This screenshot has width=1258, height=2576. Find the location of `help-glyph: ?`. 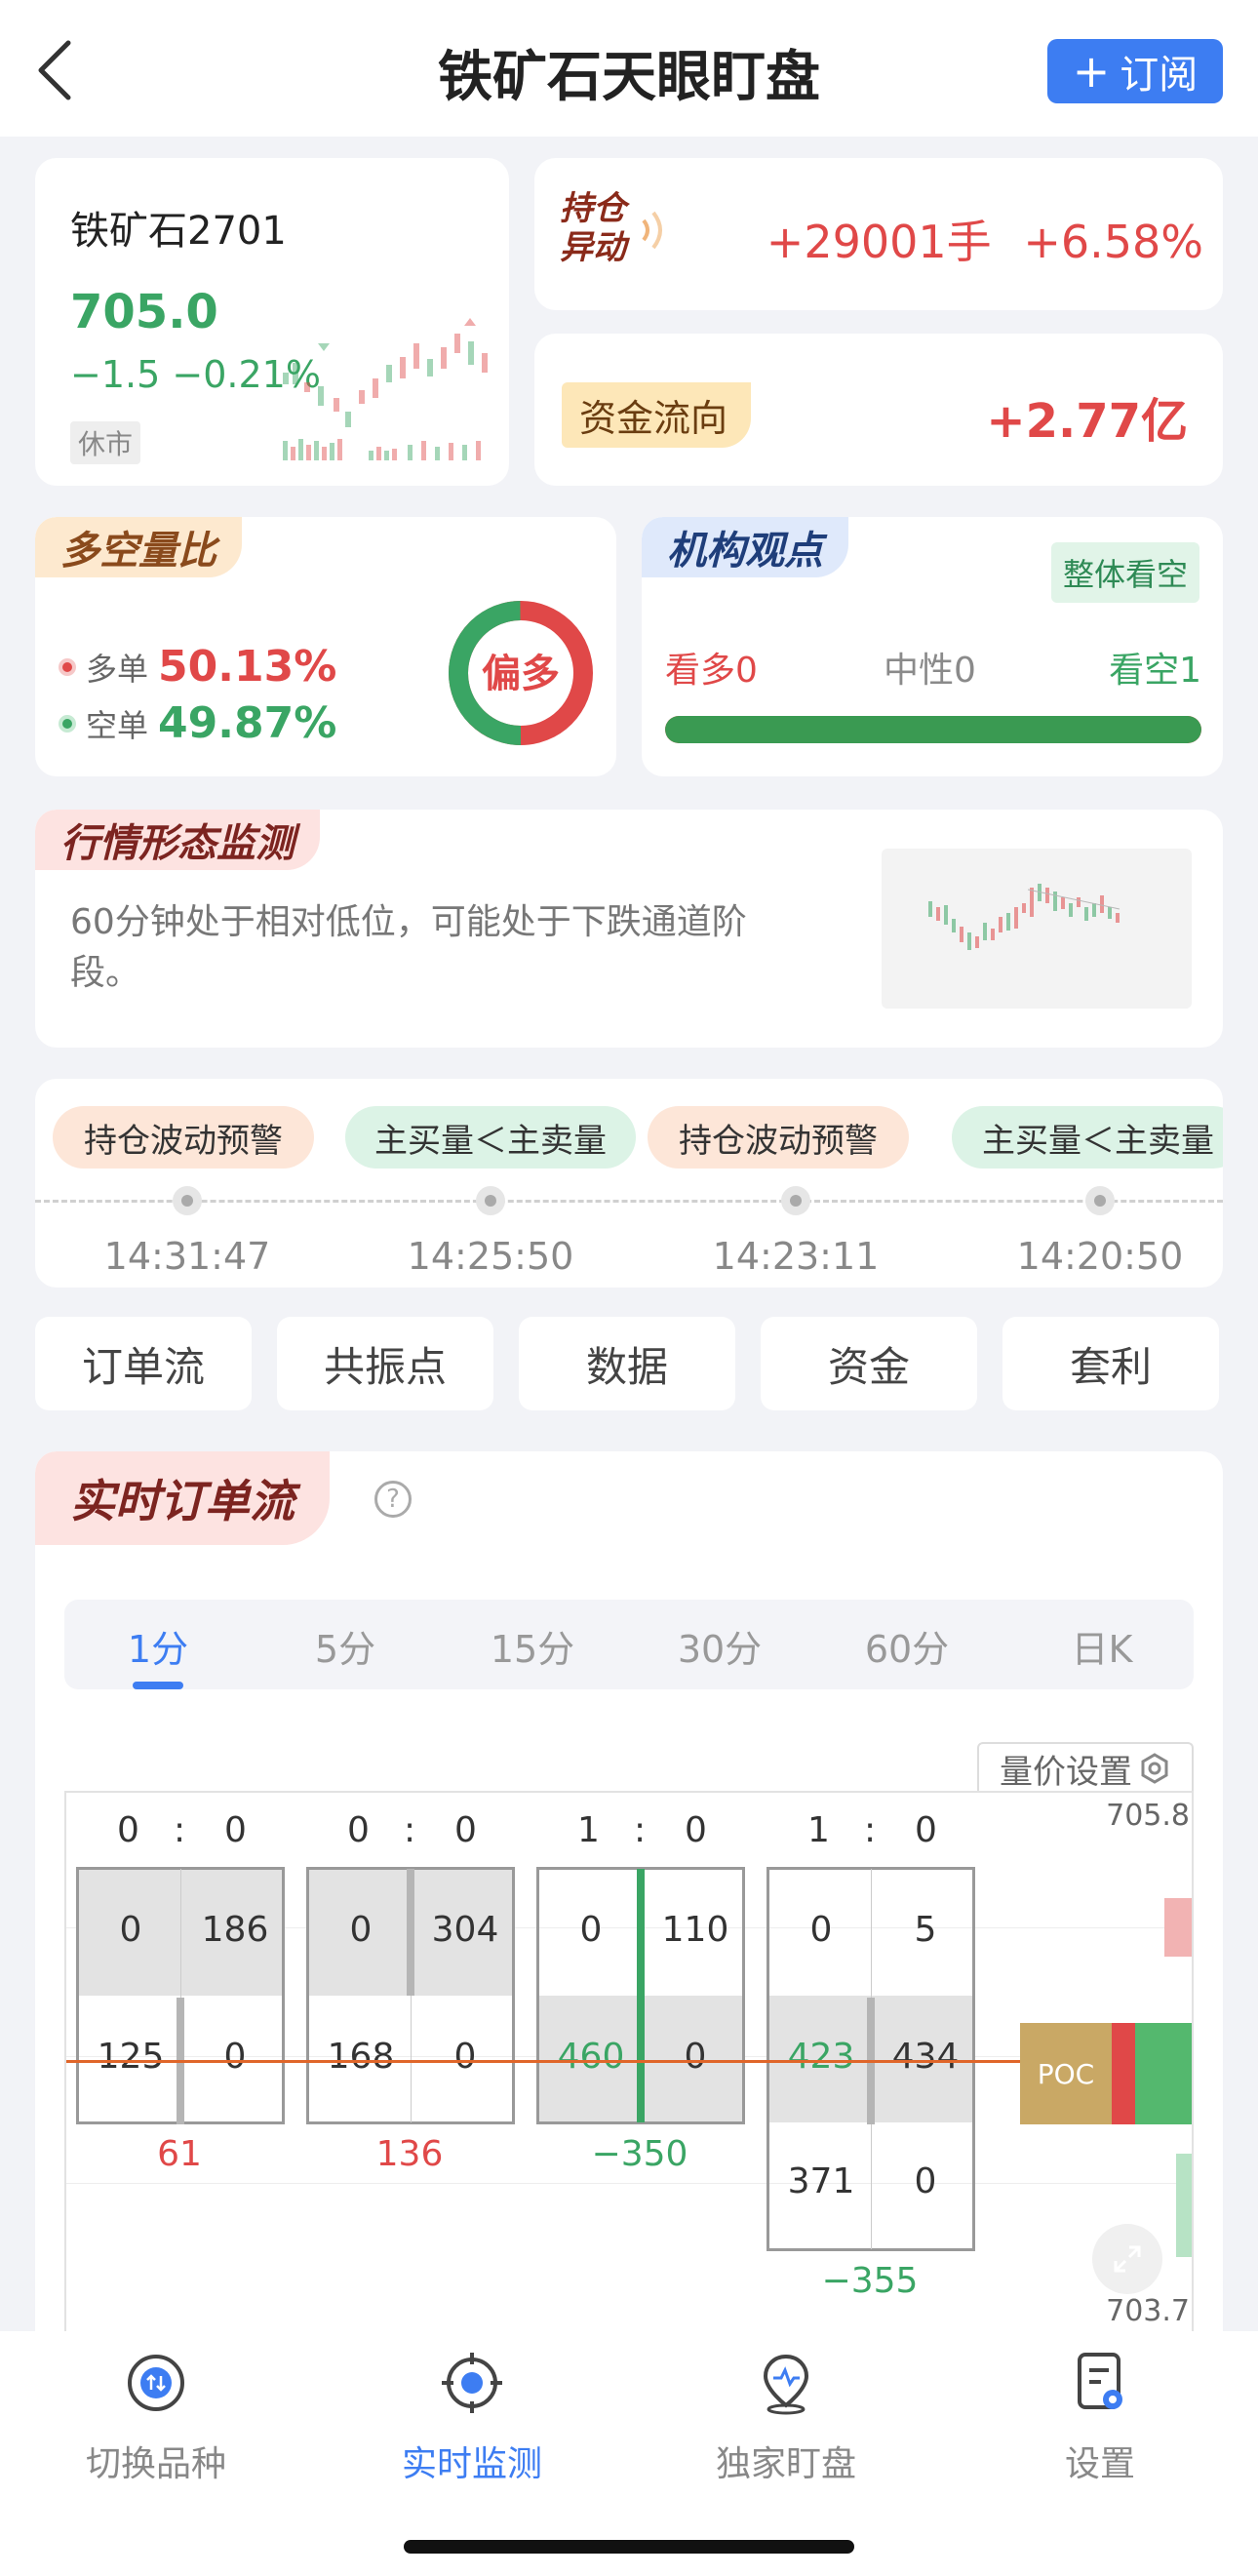

help-glyph: ? is located at coordinates (393, 1499).